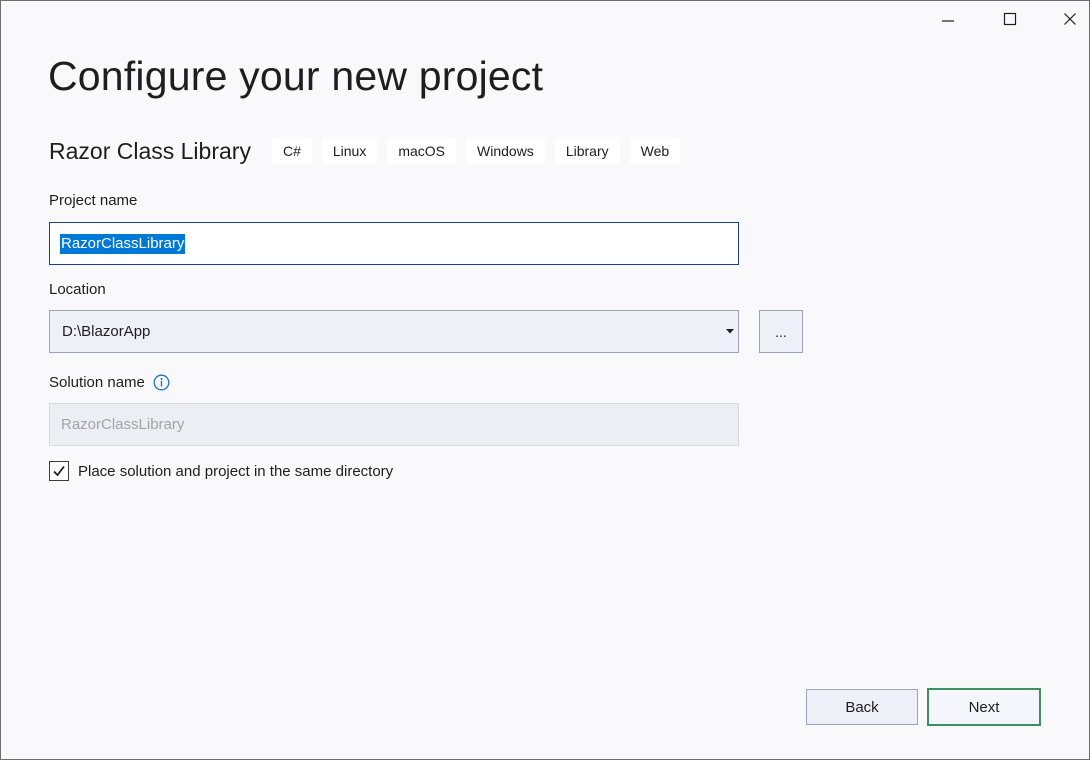  What do you see at coordinates (394, 331) in the screenshot?
I see `location-combobox: D:\BlazorApp` at bounding box center [394, 331].